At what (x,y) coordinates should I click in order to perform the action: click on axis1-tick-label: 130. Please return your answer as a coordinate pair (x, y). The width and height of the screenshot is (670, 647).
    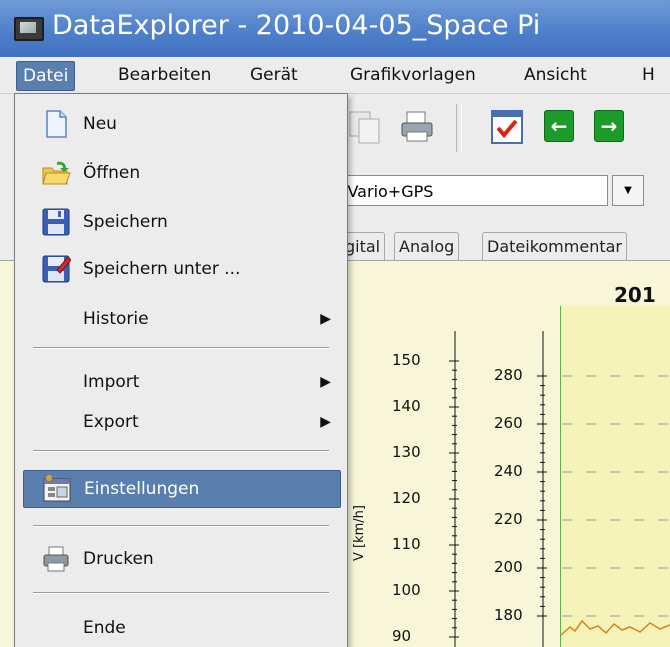
    Looking at the image, I should click on (406, 452).